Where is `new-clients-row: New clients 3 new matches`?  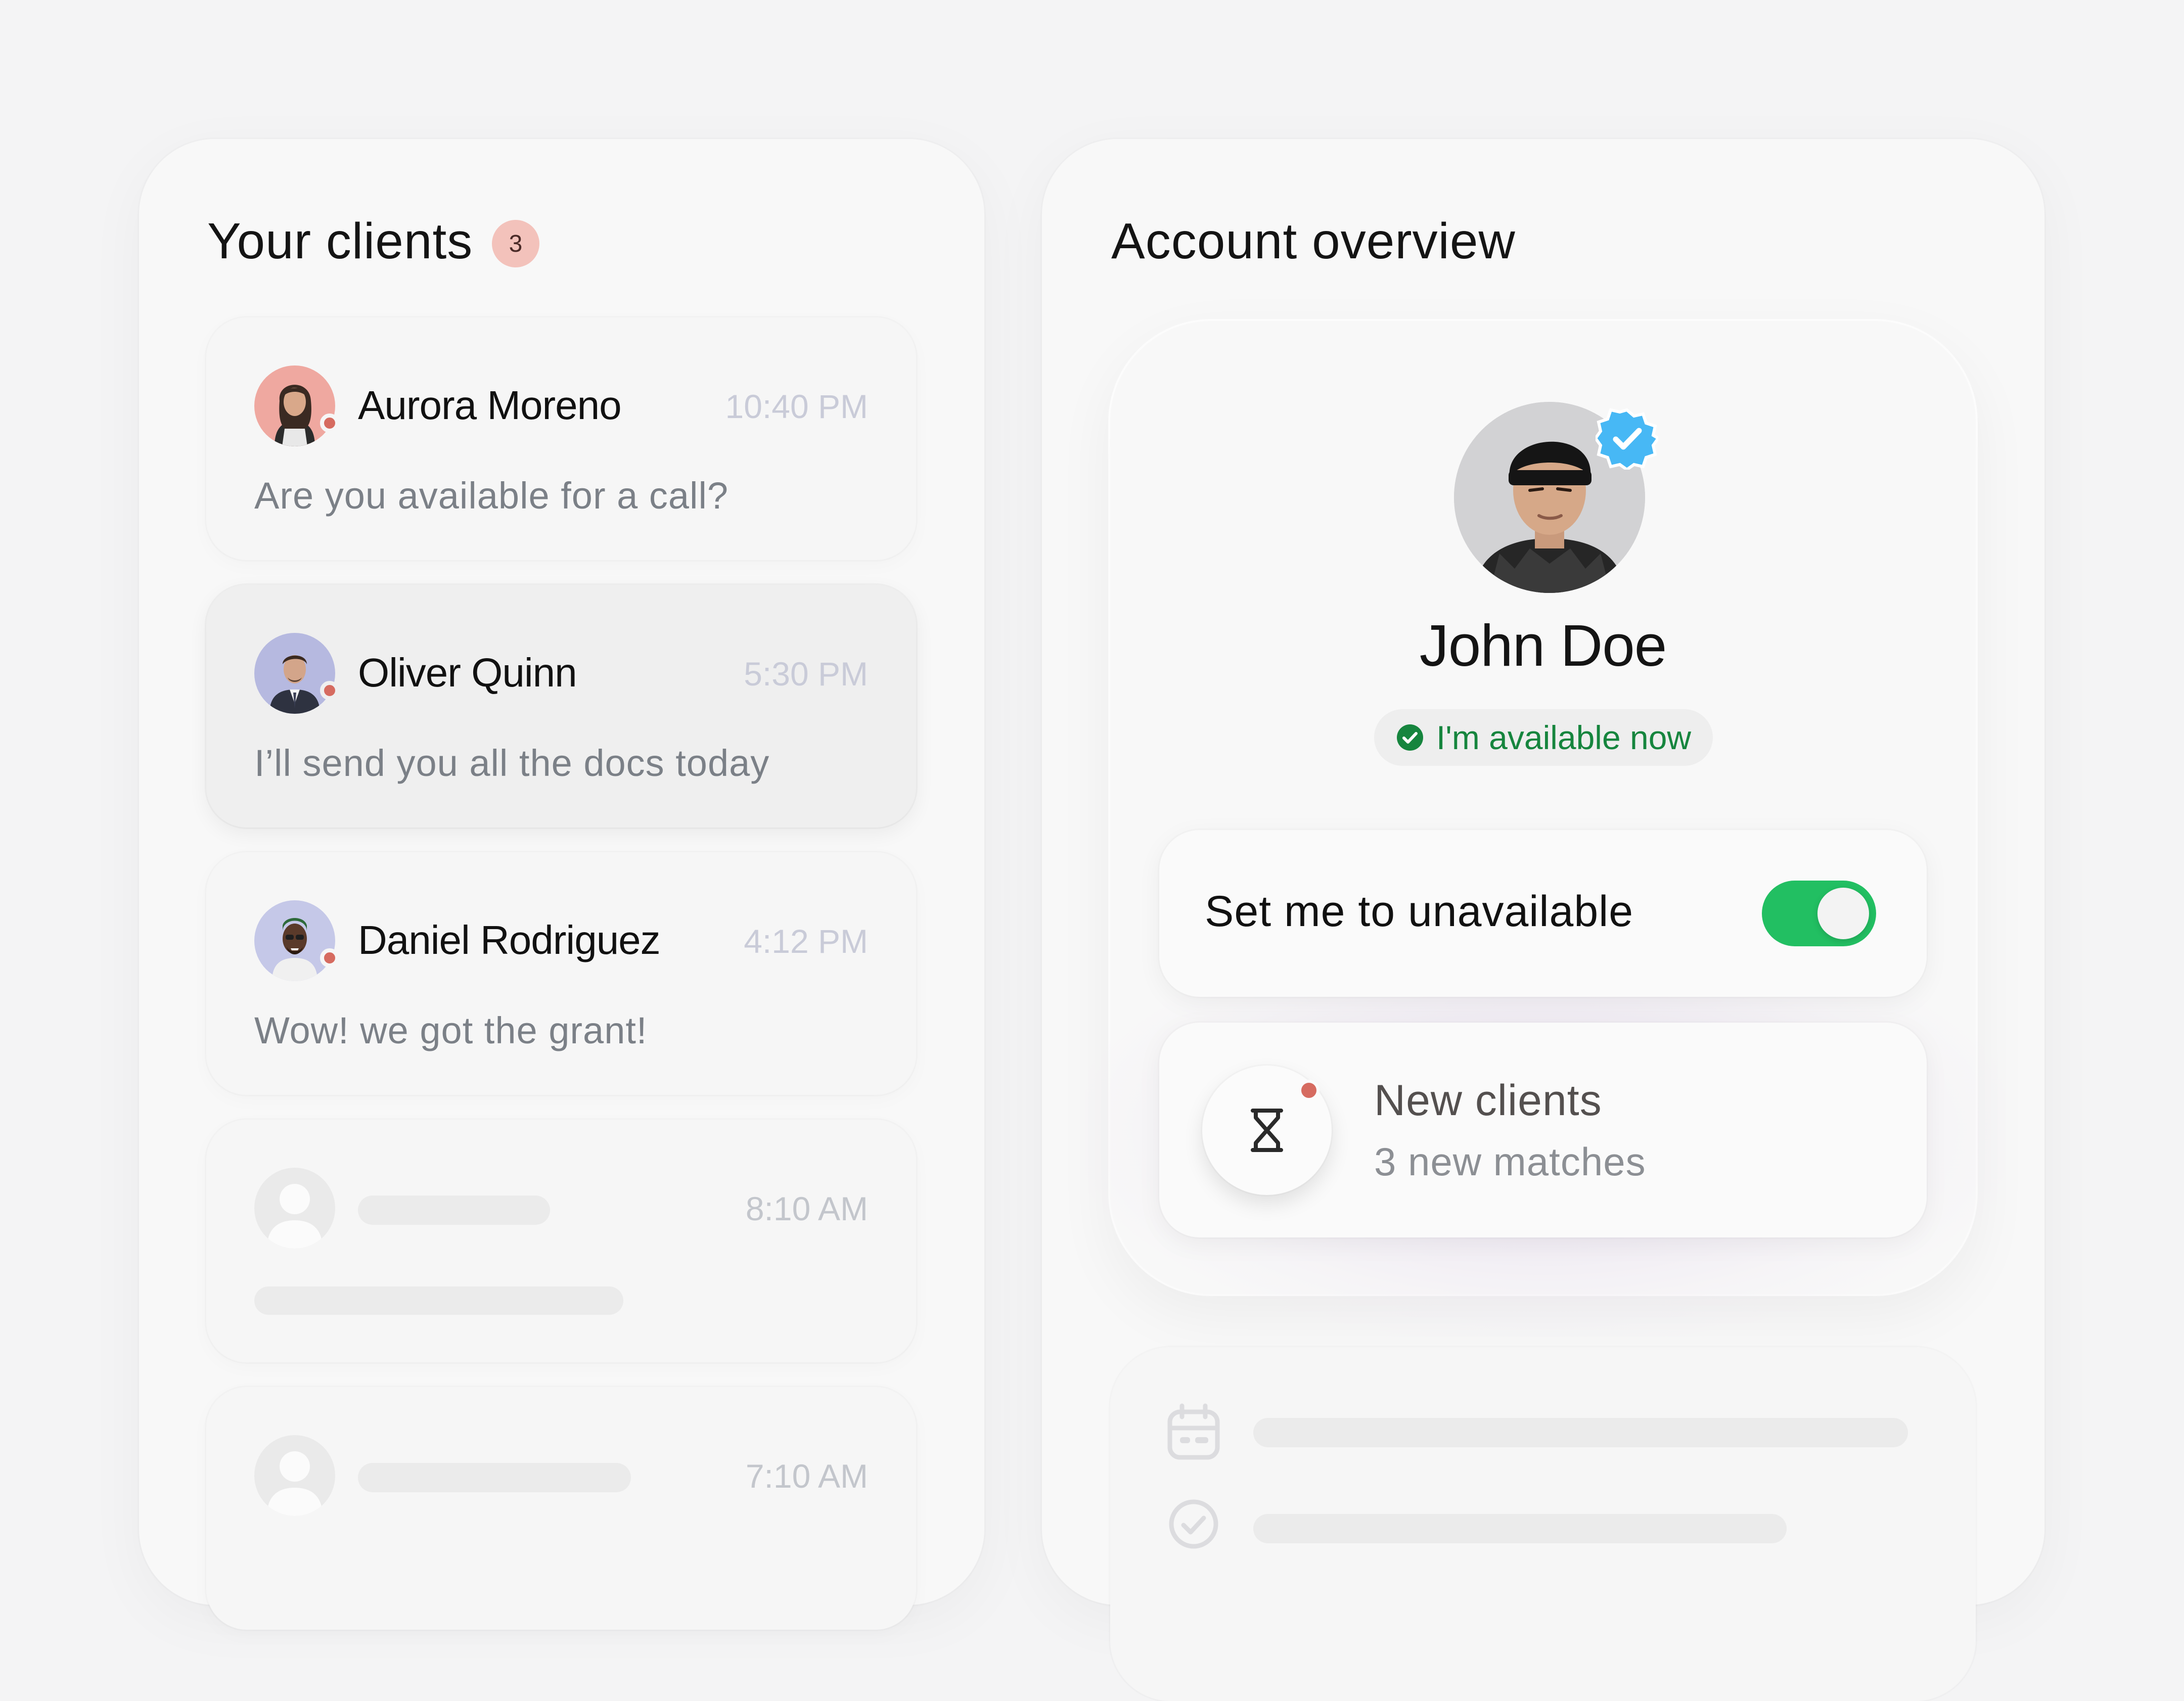 new-clients-row: New clients 3 new matches is located at coordinates (1543, 1130).